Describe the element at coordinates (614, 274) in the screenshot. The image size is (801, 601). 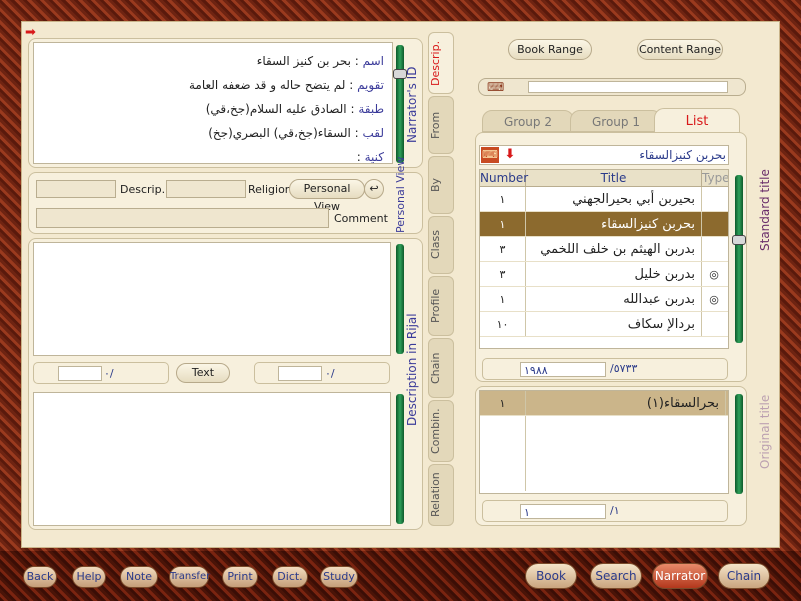
I see `row-title: بدربن خليل` at that location.